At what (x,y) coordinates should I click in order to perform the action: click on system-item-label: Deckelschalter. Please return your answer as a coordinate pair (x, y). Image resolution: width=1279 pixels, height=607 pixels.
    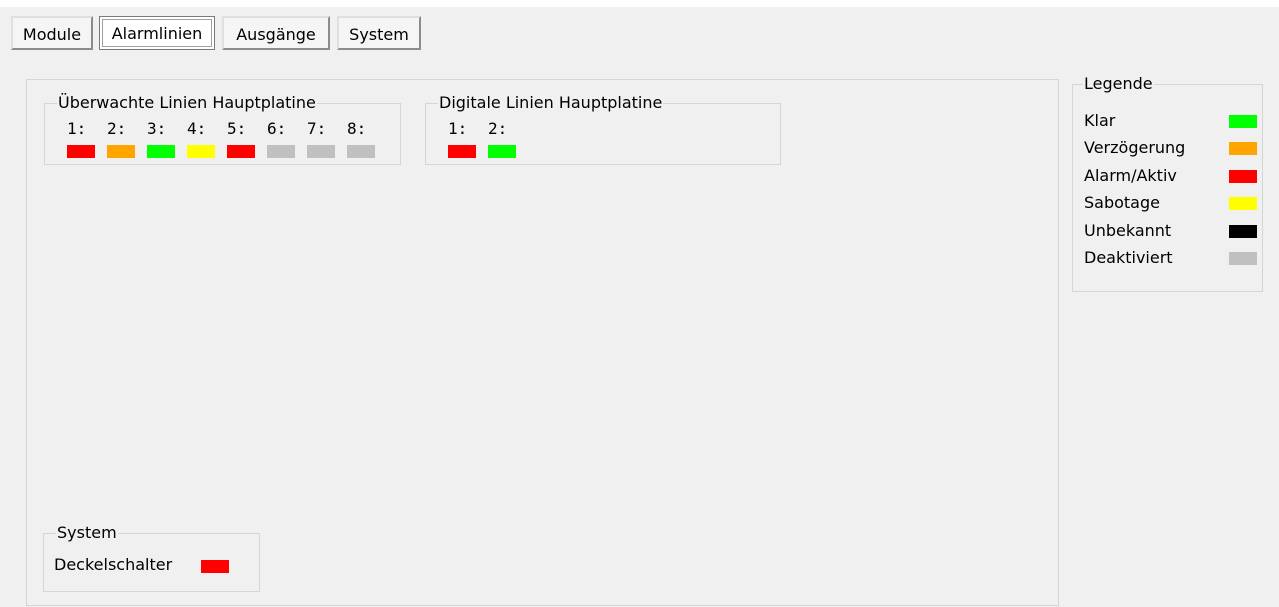
    Looking at the image, I should click on (113, 564).